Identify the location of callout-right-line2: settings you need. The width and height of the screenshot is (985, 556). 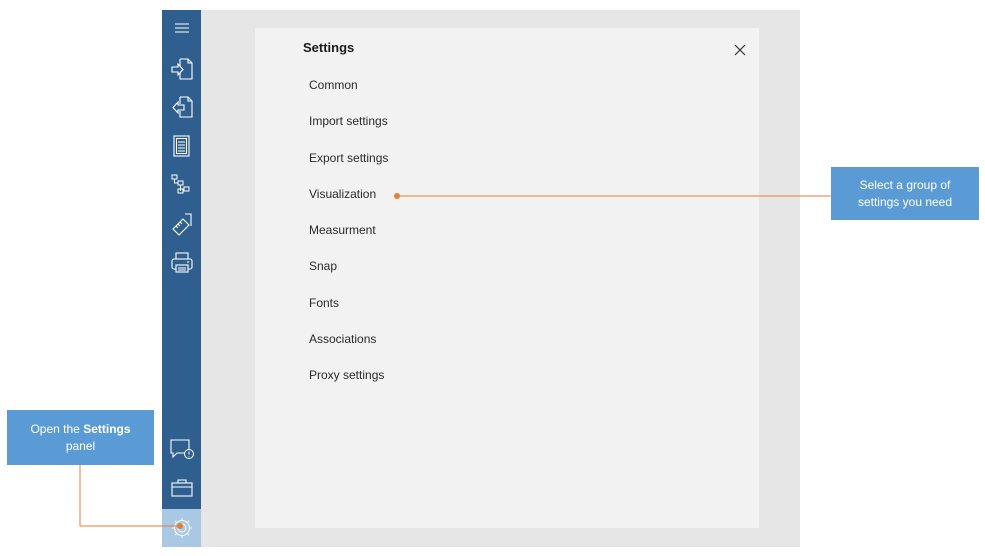
(905, 201).